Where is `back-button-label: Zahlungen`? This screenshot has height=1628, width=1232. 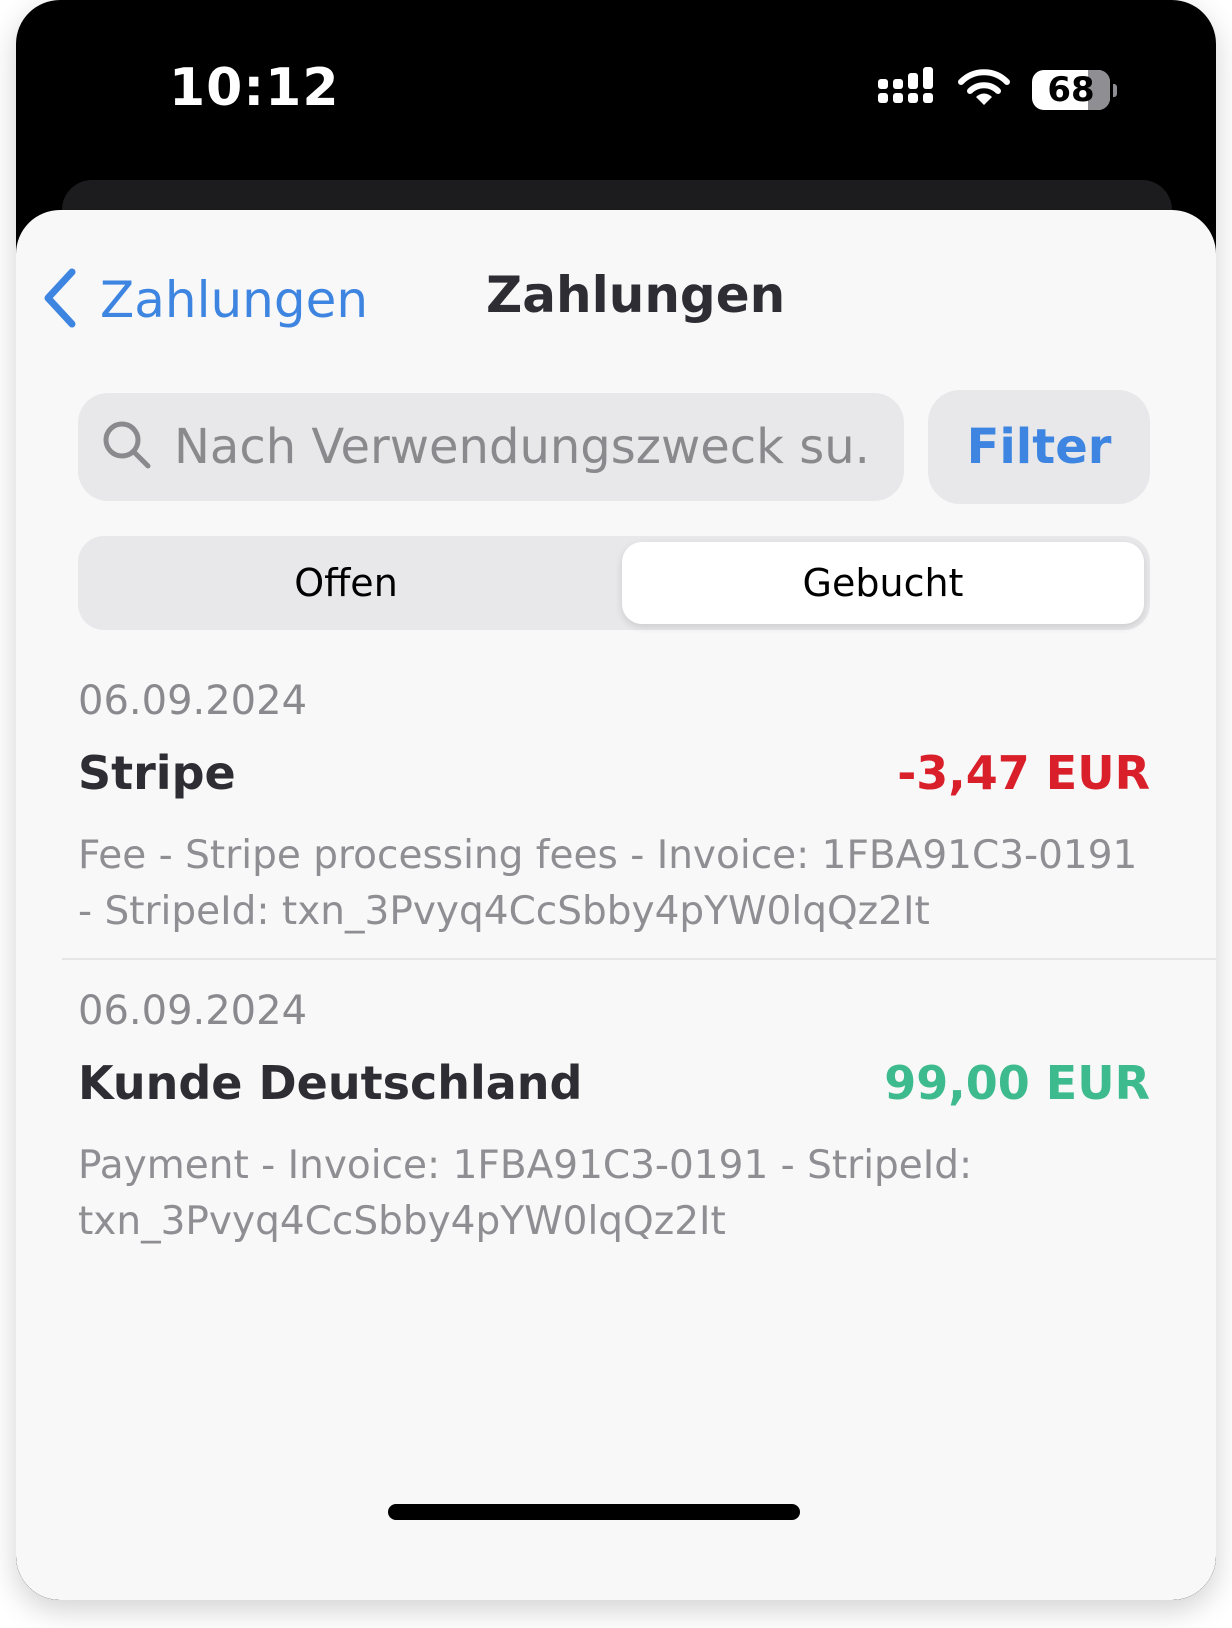 back-button-label: Zahlungen is located at coordinates (234, 300).